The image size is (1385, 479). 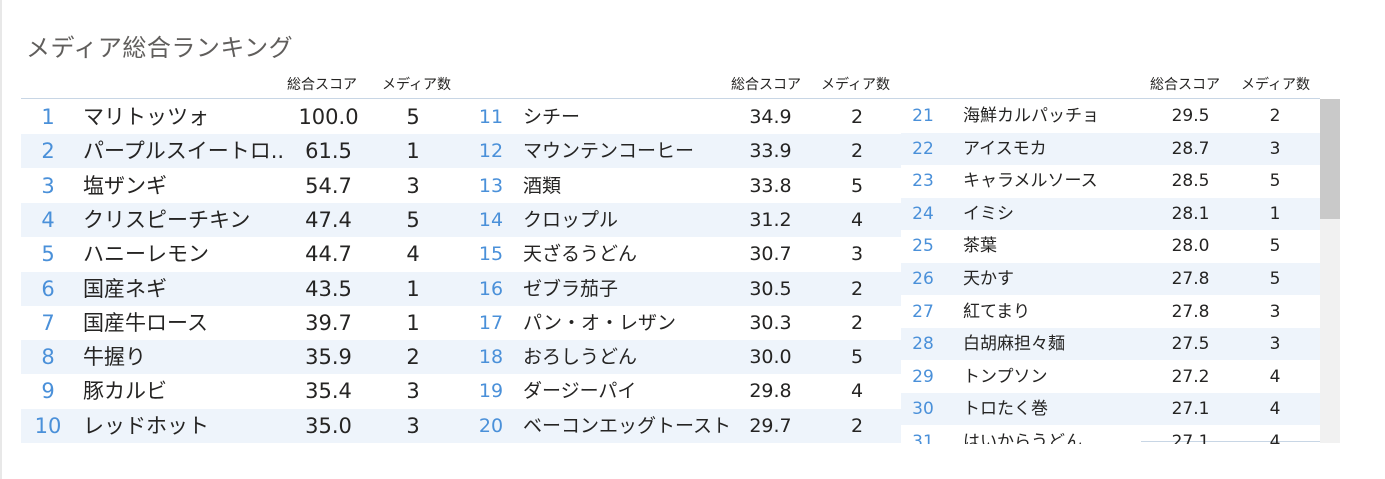 What do you see at coordinates (1190, 409) in the screenshot?
I see `score-value: 27.1` at bounding box center [1190, 409].